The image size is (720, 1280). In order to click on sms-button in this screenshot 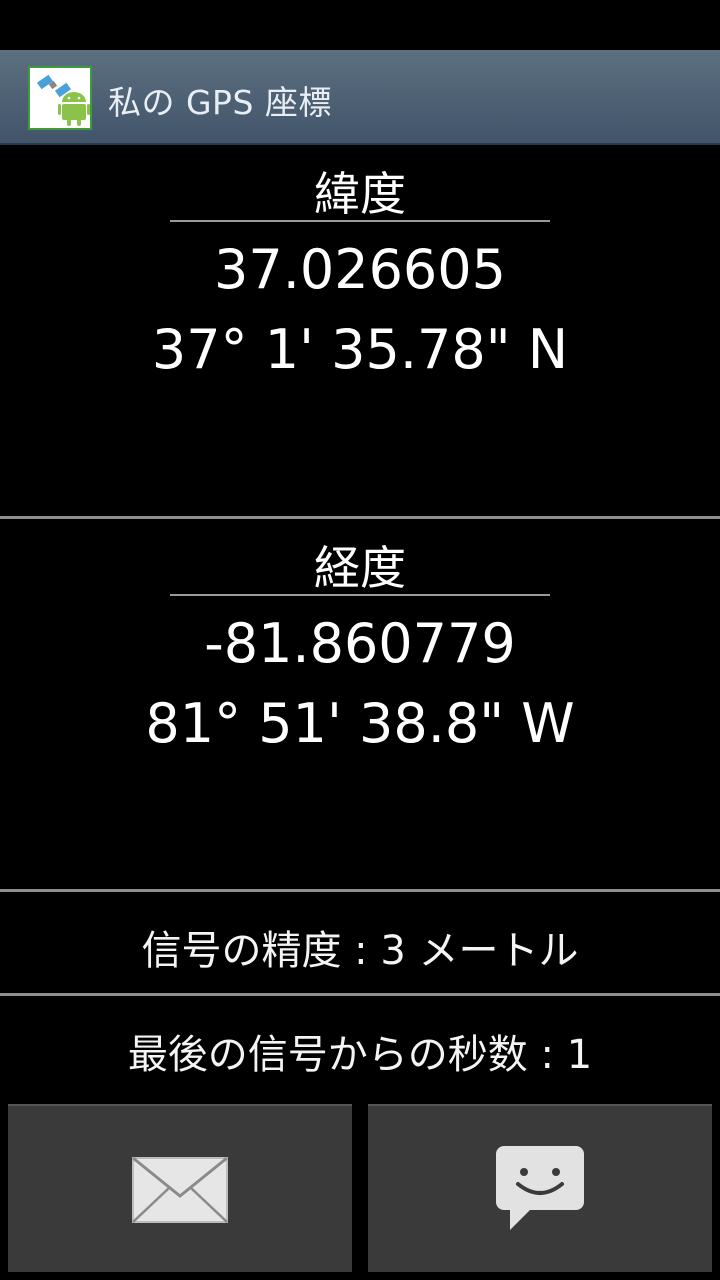, I will do `click(540, 1188)`.